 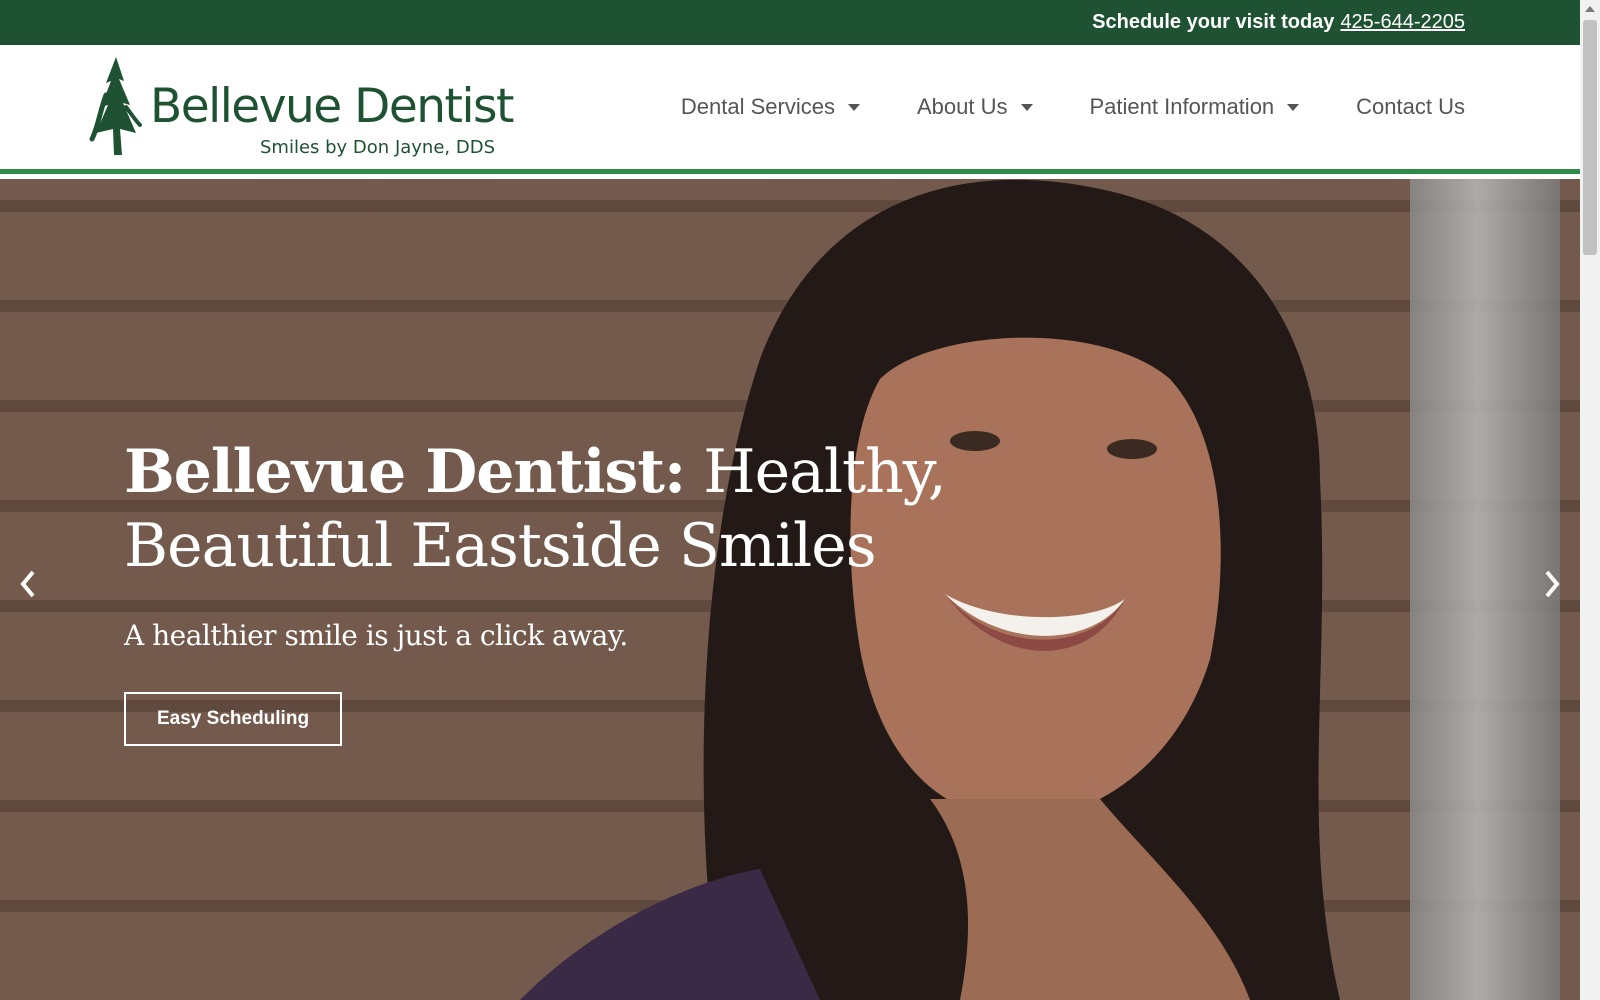 I want to click on nav-item-contact-us: Contact Us, so click(x=1410, y=107).